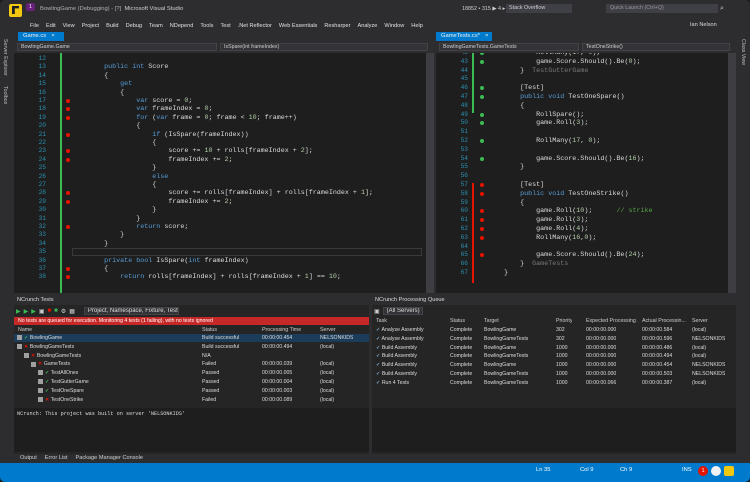 The image size is (750, 482). What do you see at coordinates (206, 26) in the screenshot?
I see `menu-item-tools: Tools` at bounding box center [206, 26].